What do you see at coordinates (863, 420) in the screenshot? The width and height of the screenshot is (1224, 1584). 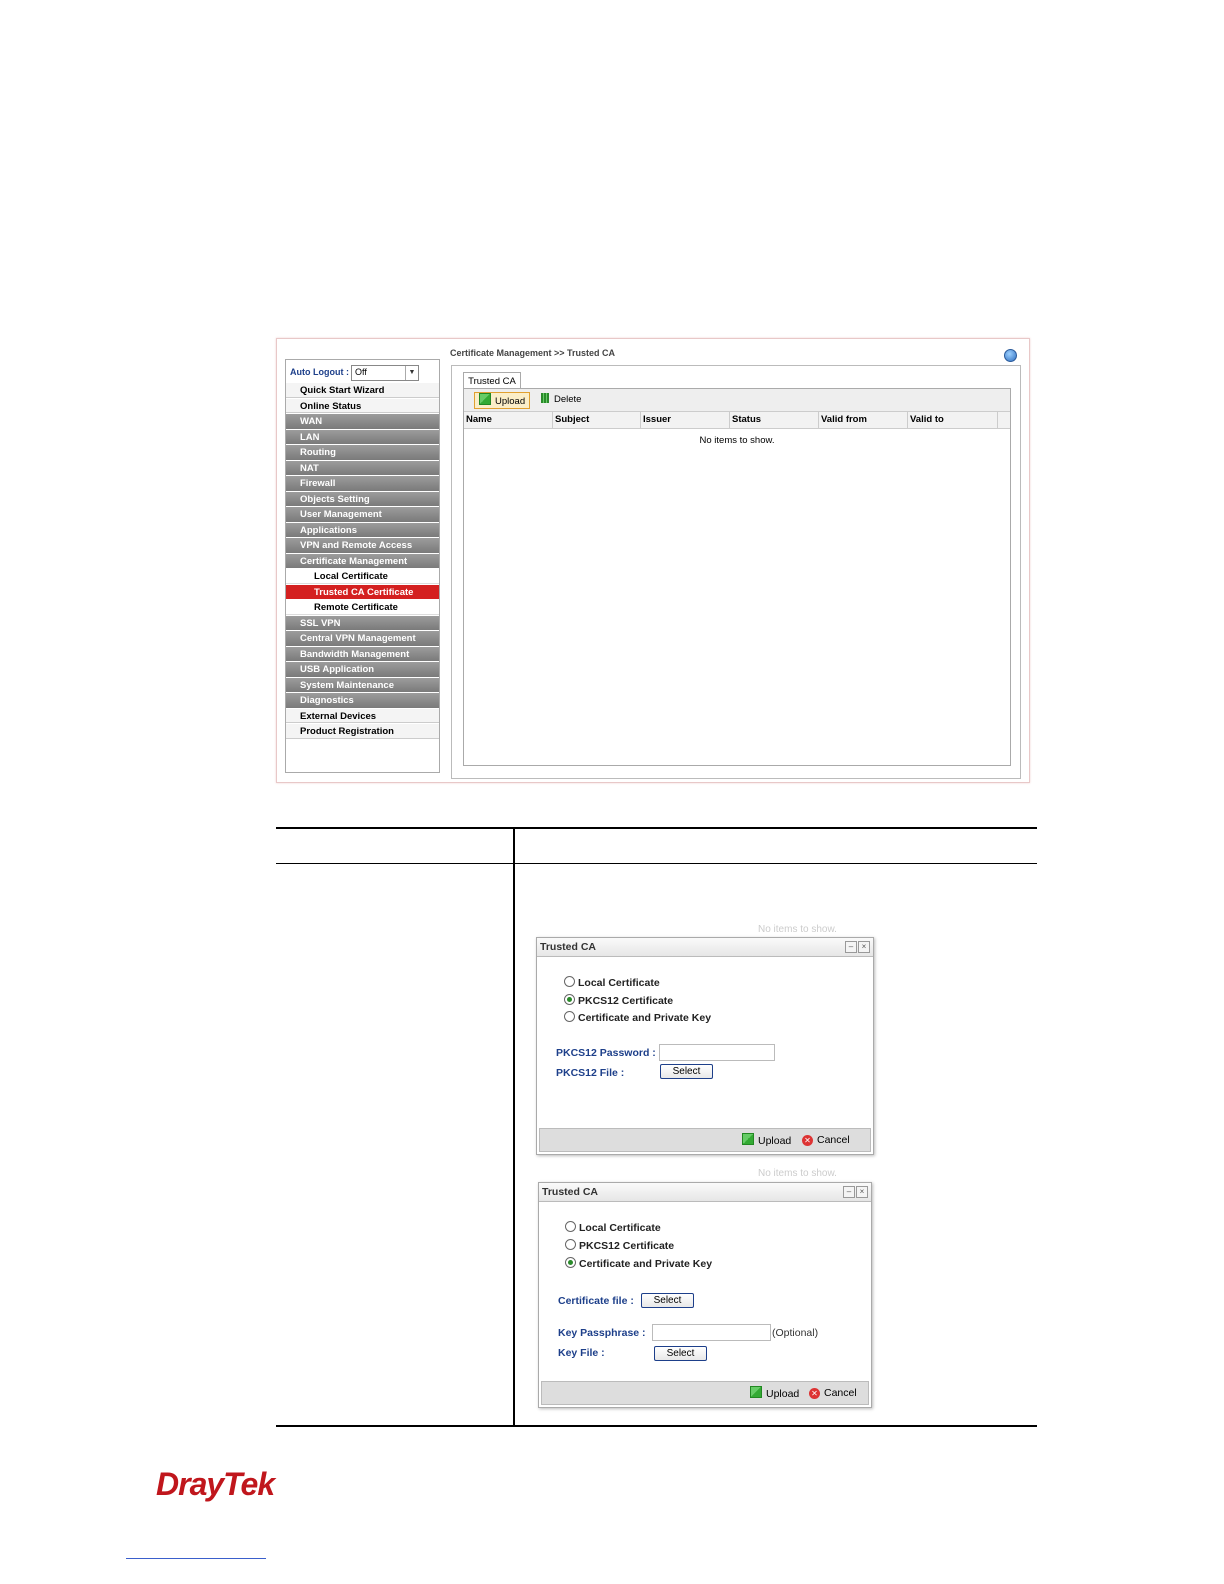 I see `column-header: Valid from` at bounding box center [863, 420].